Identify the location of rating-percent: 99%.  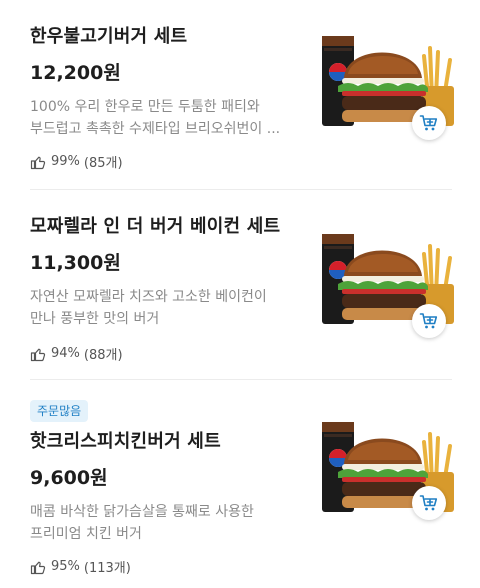
(65, 161).